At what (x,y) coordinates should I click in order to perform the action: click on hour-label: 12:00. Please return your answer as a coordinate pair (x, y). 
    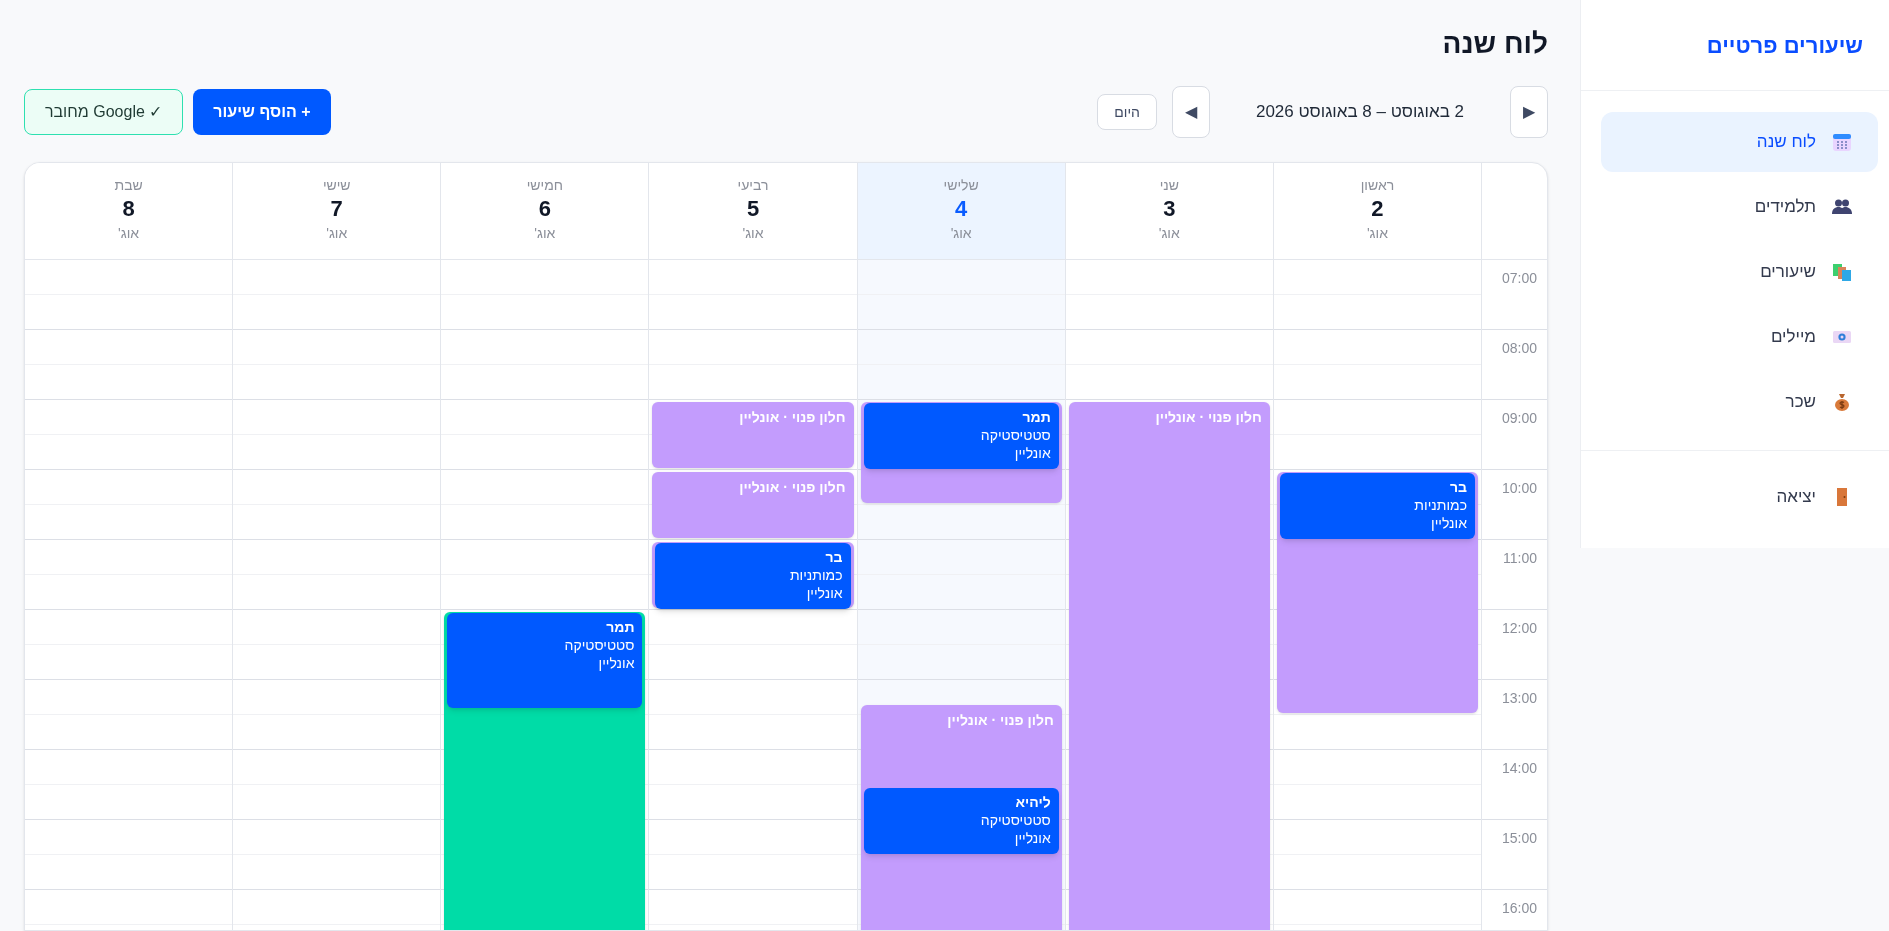
    Looking at the image, I should click on (1519, 628).